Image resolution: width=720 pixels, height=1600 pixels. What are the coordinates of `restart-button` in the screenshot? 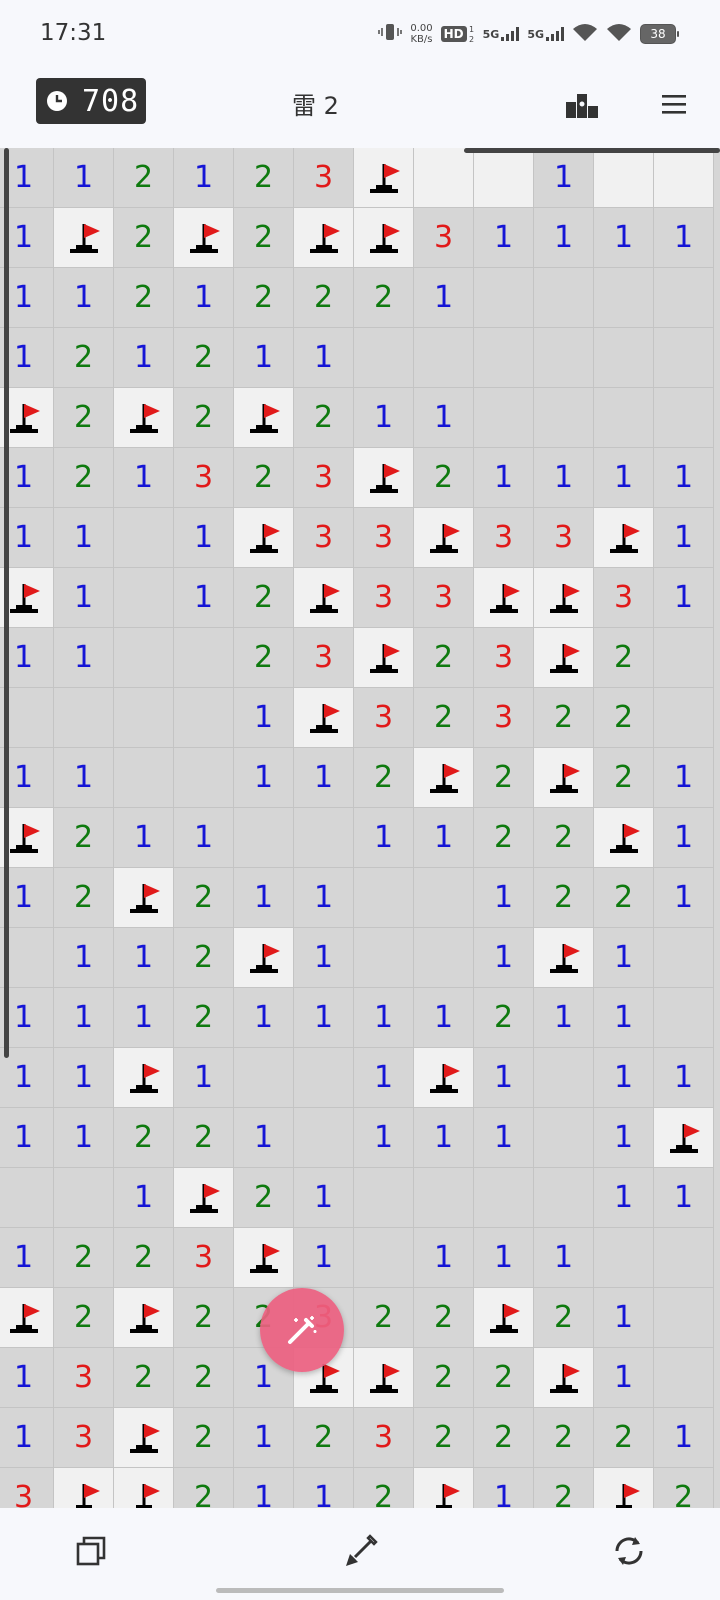 It's located at (629, 1551).